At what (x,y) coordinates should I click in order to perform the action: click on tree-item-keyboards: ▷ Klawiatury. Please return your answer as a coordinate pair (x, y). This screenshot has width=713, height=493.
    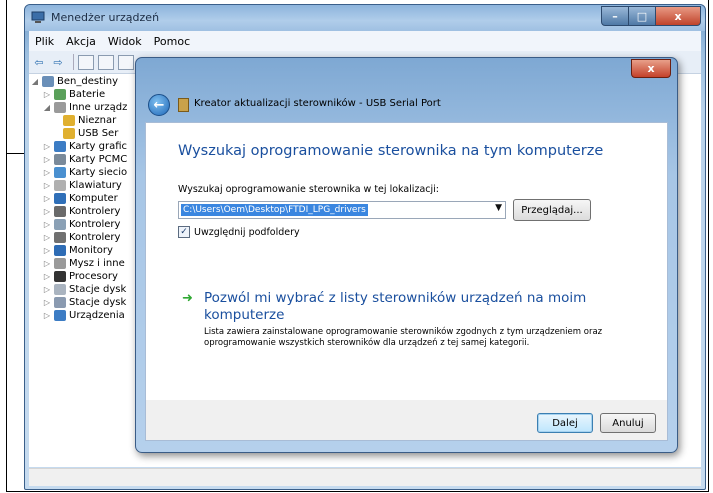
    Looking at the image, I should click on (82, 185).